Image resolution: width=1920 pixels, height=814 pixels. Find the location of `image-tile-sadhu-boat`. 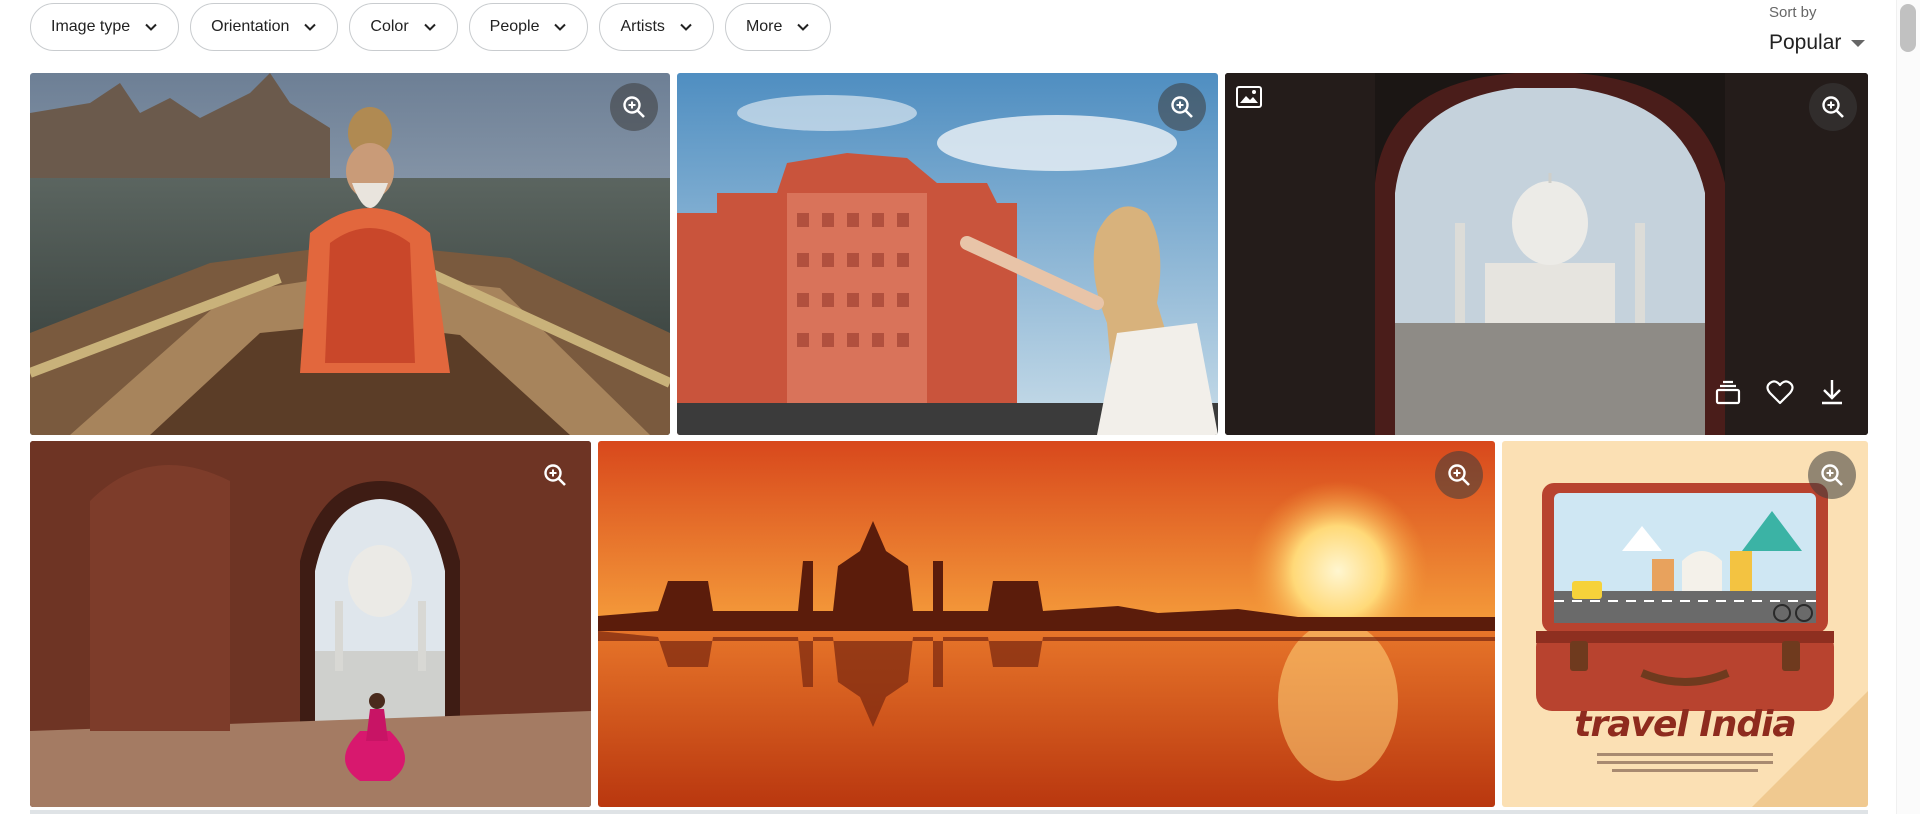

image-tile-sadhu-boat is located at coordinates (350, 254).